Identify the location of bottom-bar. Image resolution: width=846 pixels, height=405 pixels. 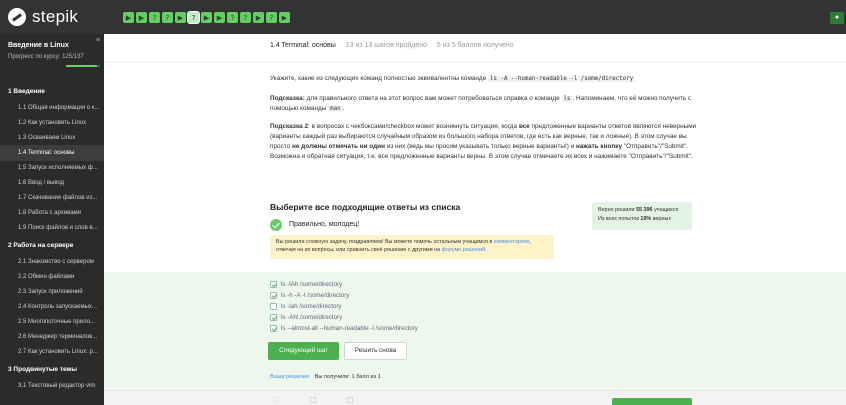
(475, 397).